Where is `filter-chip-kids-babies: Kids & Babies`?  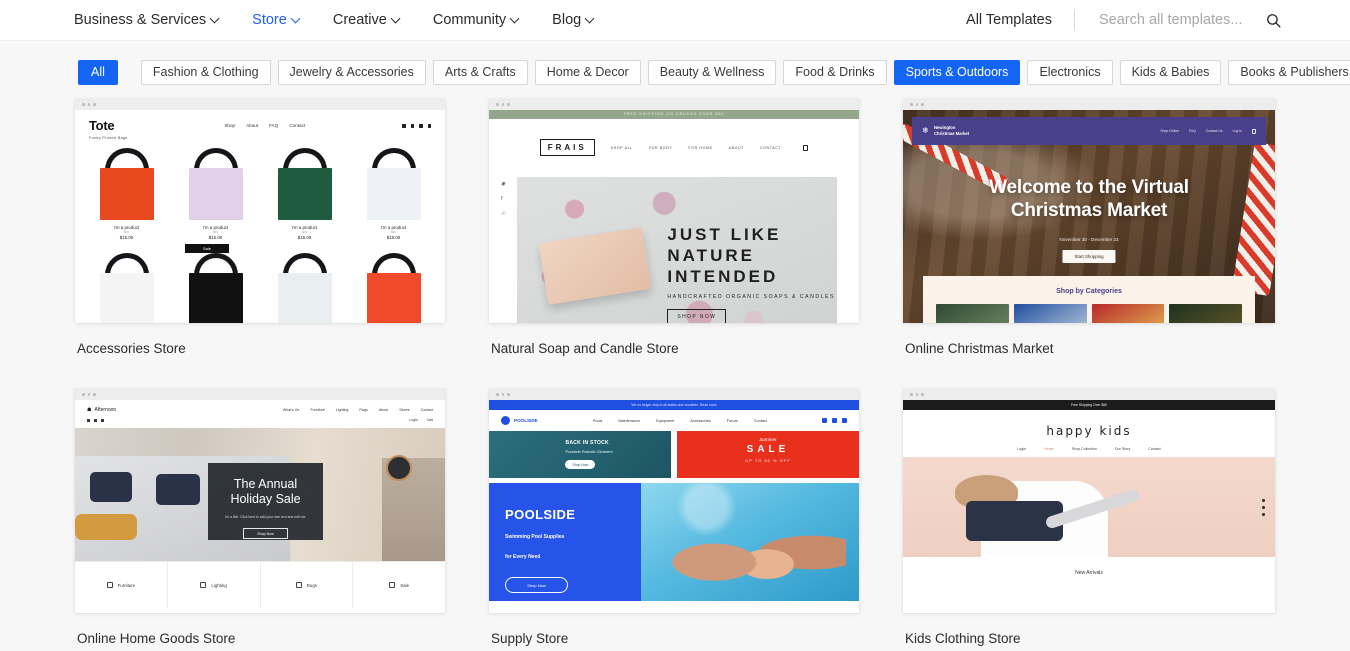 filter-chip-kids-babies: Kids & Babies is located at coordinates (1170, 72).